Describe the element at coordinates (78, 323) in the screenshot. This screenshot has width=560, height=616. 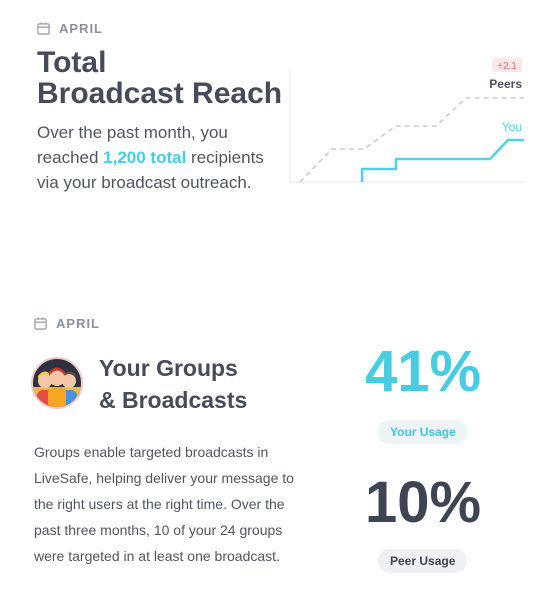
I see `groups-section-label-text: APRIL` at that location.